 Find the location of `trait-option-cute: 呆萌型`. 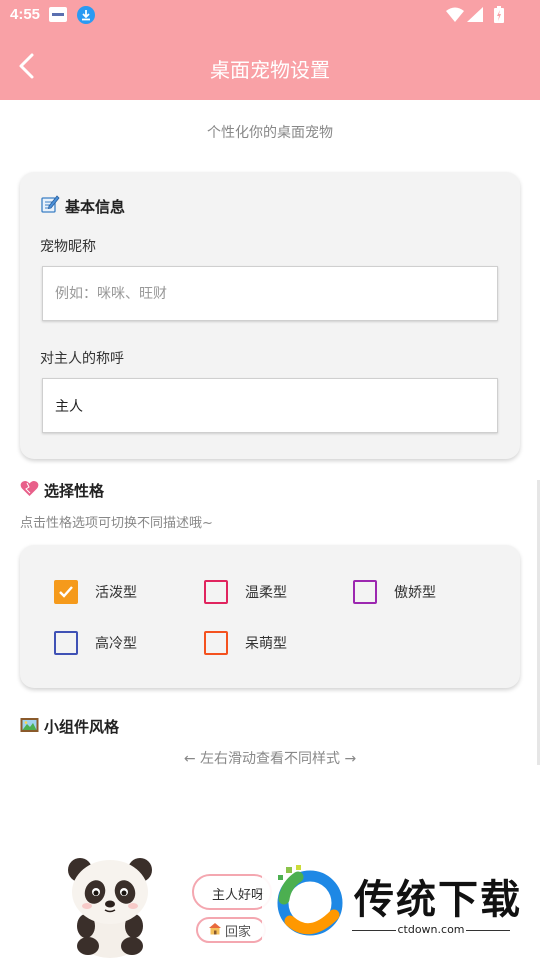

trait-option-cute: 呆萌型 is located at coordinates (245, 643).